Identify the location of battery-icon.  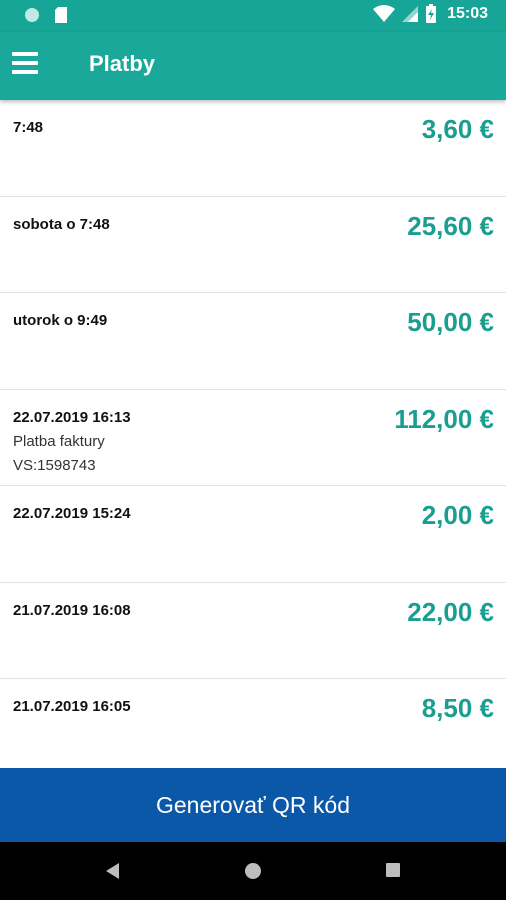
(431, 13).